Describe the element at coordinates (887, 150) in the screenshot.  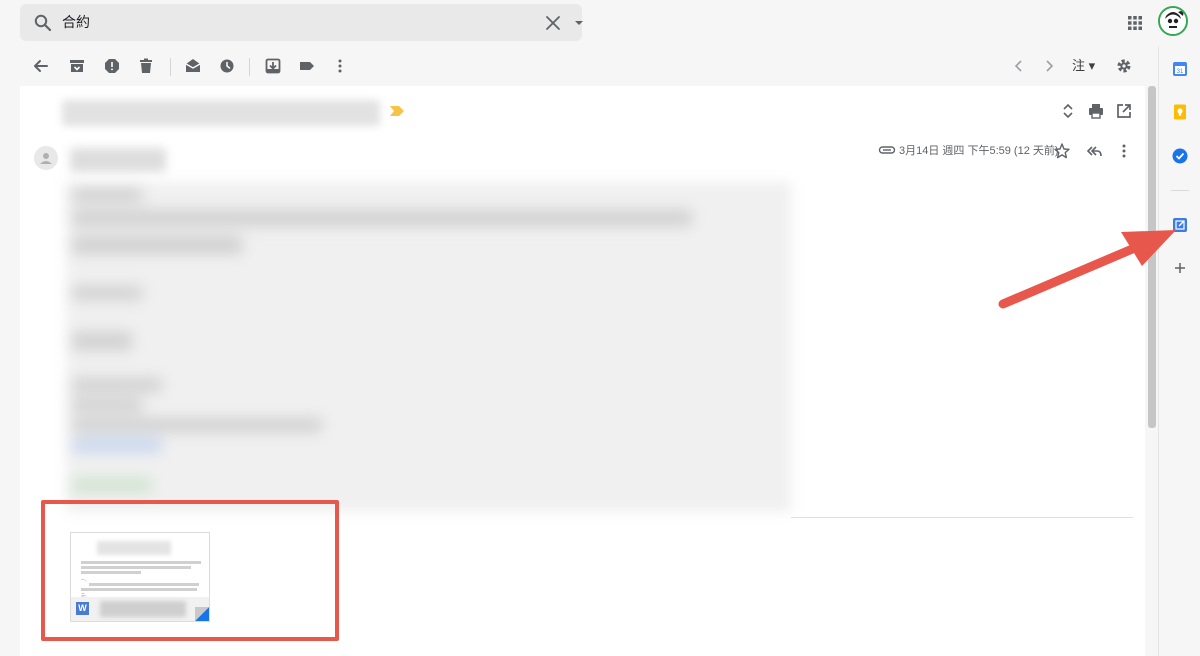
I see `attachment-icon` at that location.